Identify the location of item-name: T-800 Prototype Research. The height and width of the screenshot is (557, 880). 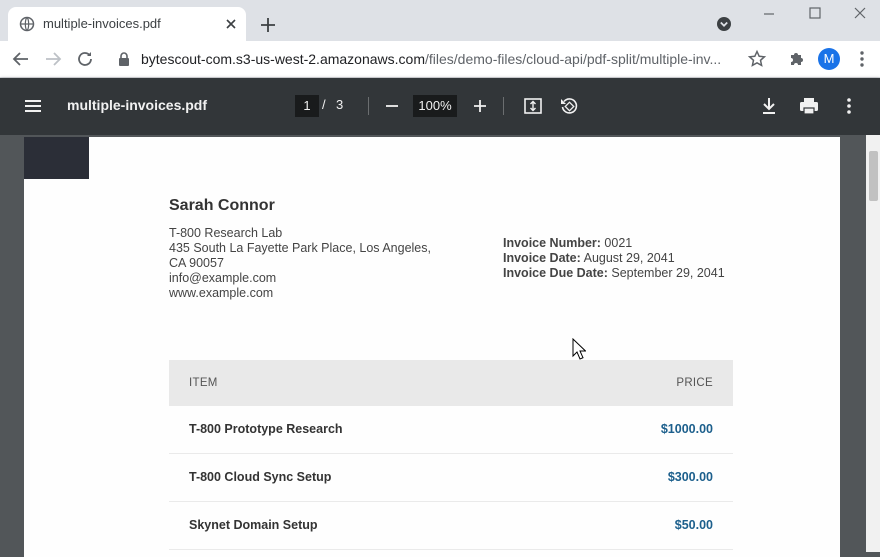
(266, 429).